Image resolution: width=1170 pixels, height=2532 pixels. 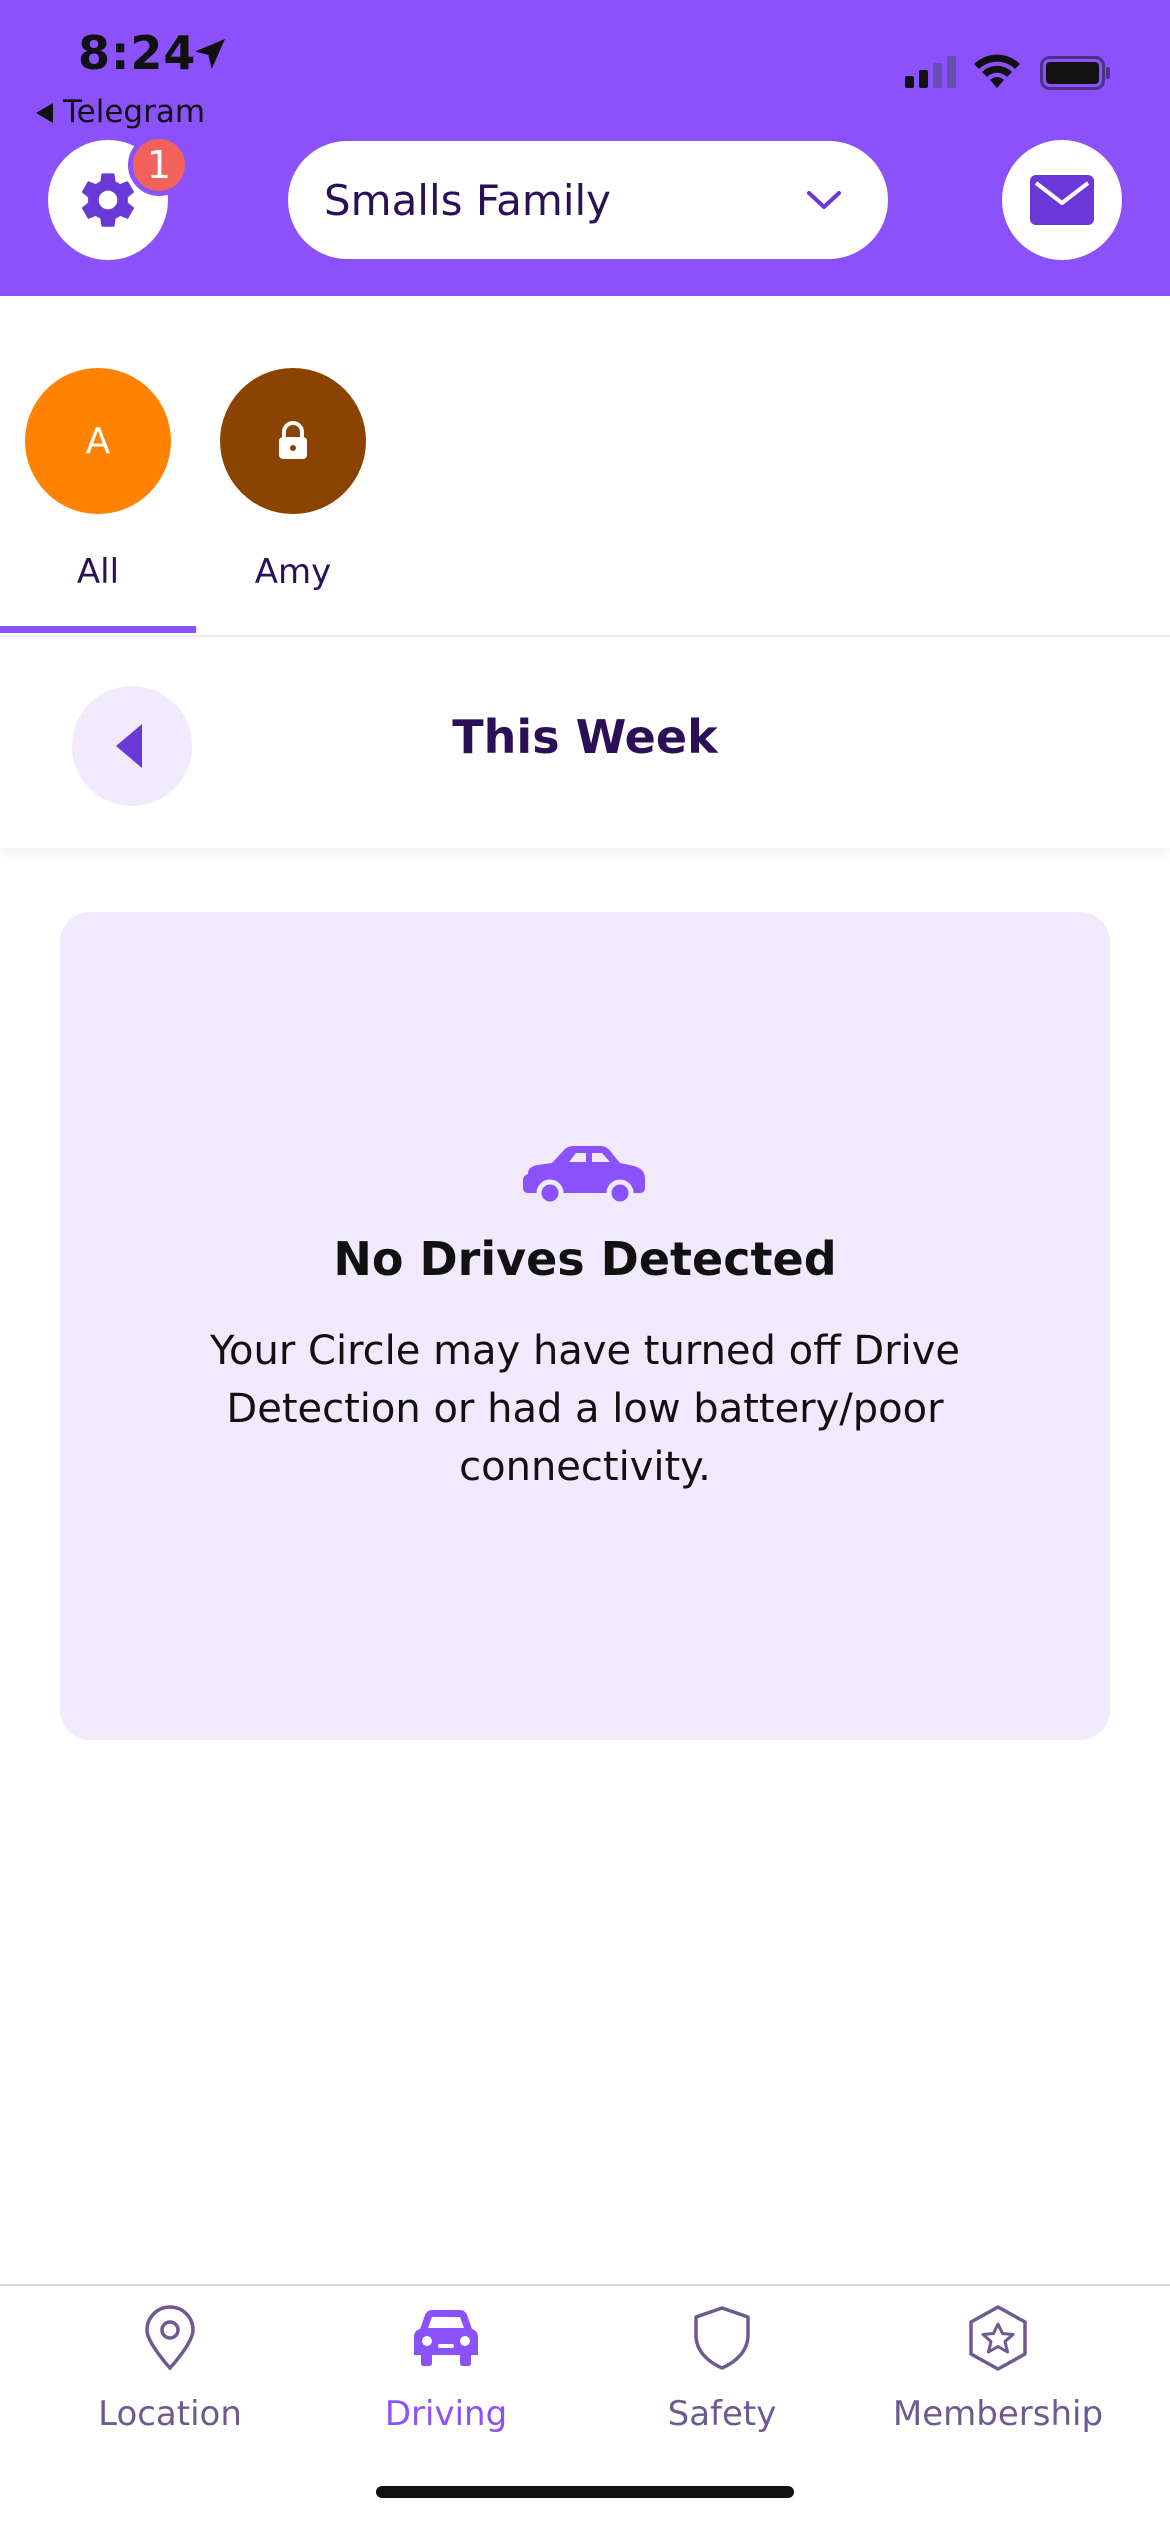 I want to click on messages-button, so click(x=1062, y=200).